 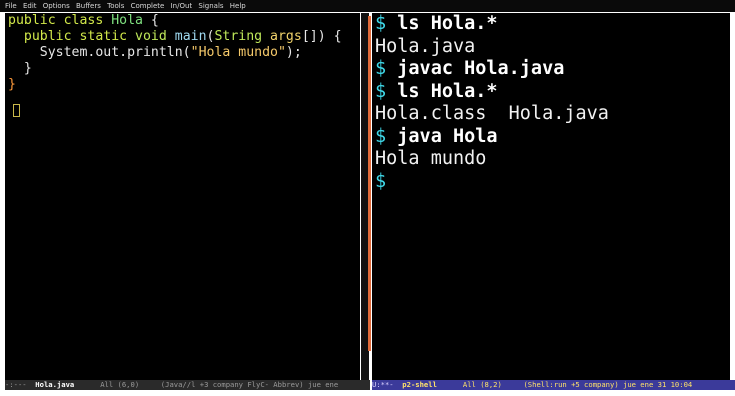 I want to click on menu-help: Help, so click(x=238, y=6).